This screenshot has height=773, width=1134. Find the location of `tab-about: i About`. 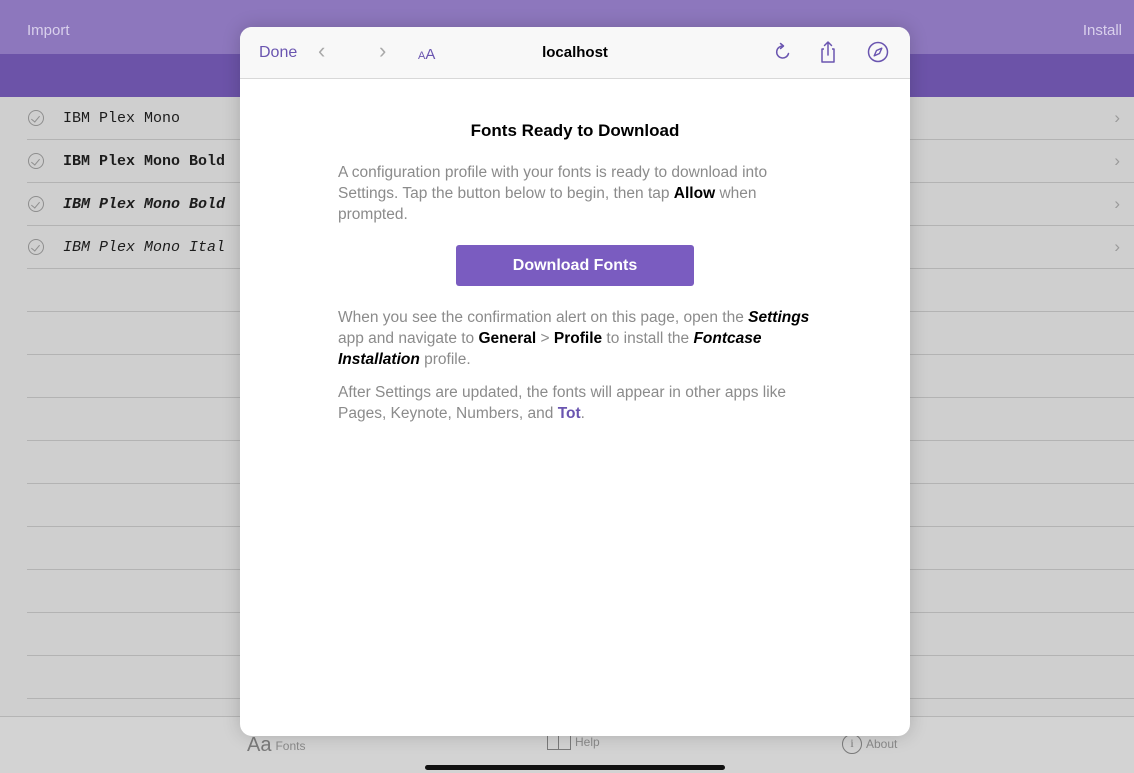

tab-about: i About is located at coordinates (869, 744).